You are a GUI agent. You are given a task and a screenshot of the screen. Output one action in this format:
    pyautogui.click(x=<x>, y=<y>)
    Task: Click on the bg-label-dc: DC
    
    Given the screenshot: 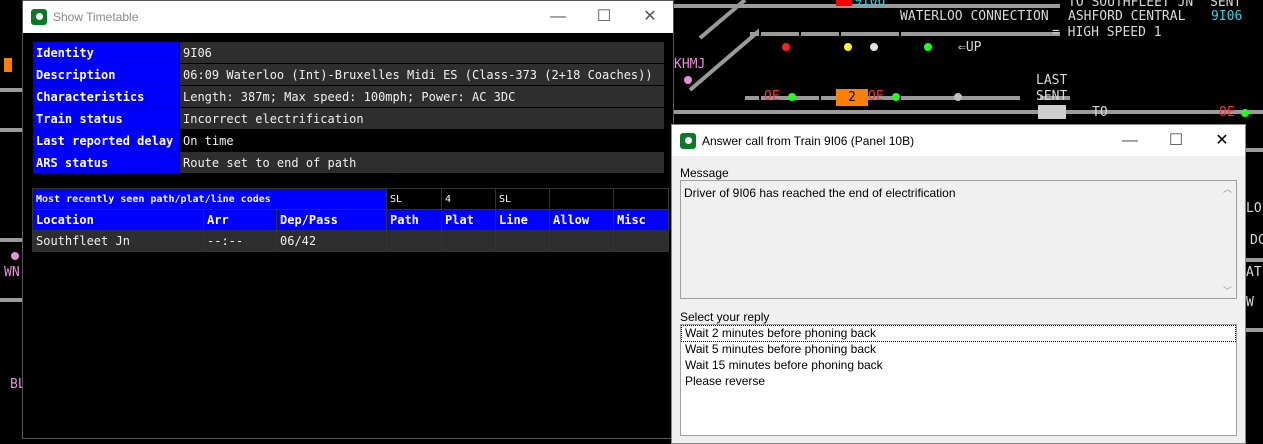 What is the action you would take?
    pyautogui.click(x=1256, y=240)
    